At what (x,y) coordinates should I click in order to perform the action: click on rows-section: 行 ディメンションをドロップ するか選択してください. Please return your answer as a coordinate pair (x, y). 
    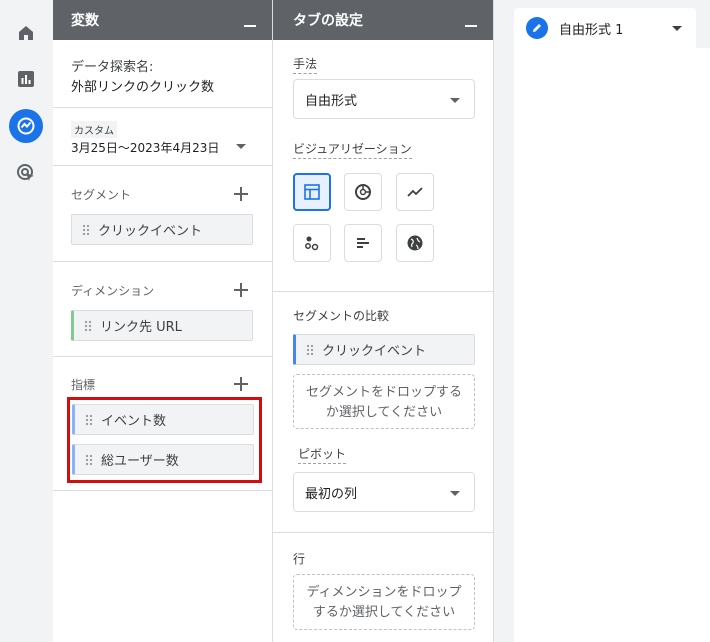
    Looking at the image, I should click on (383, 587).